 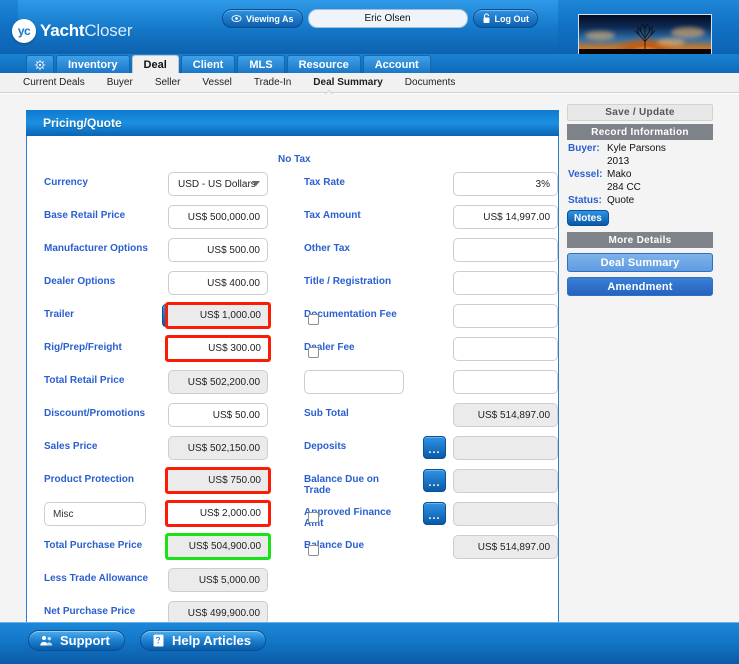 I want to click on record-status-key: Status:, so click(x=585, y=200).